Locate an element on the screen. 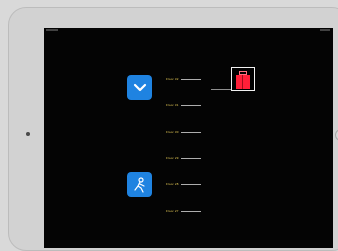 This screenshot has height=251, width=338. floor-row-31: Floor 31 is located at coordinates (183, 105).